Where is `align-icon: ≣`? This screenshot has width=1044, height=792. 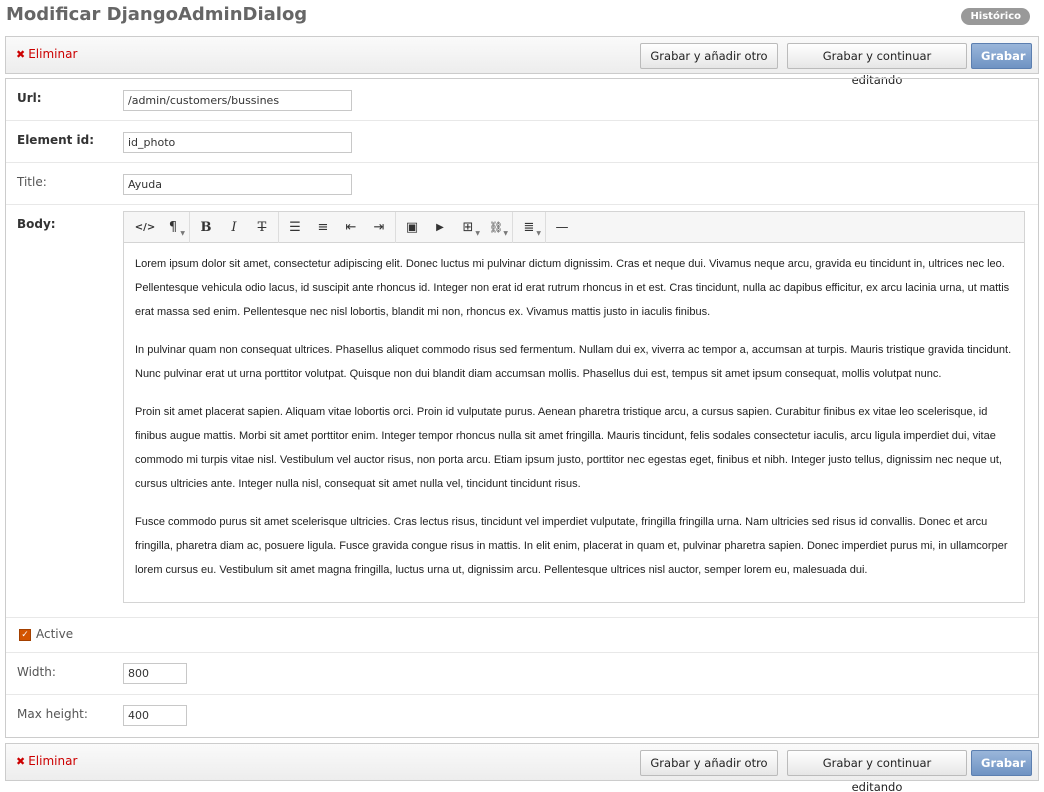 align-icon: ≣ is located at coordinates (529, 227).